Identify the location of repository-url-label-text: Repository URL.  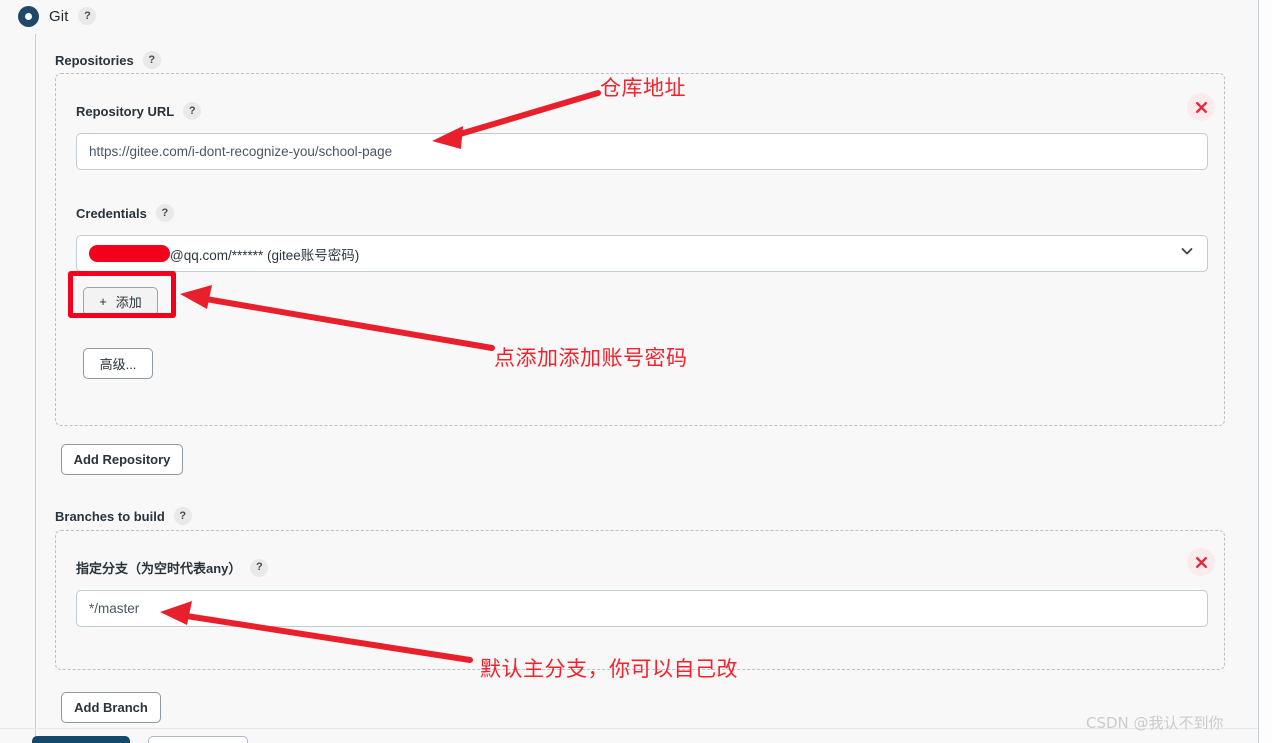
(125, 111).